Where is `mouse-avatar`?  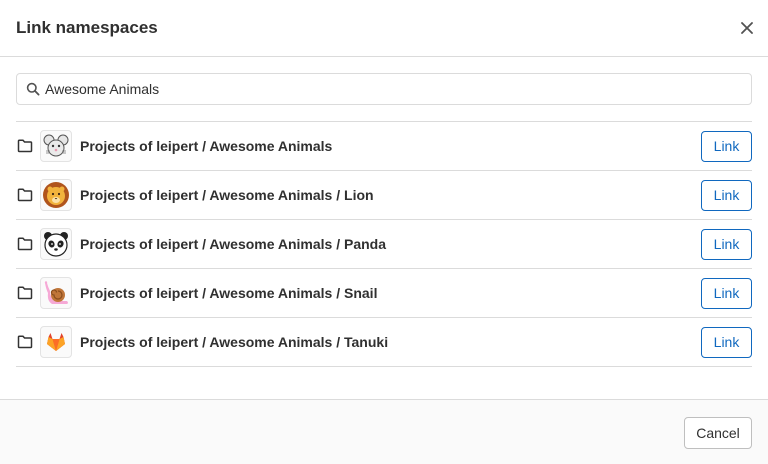
mouse-avatar is located at coordinates (56, 146).